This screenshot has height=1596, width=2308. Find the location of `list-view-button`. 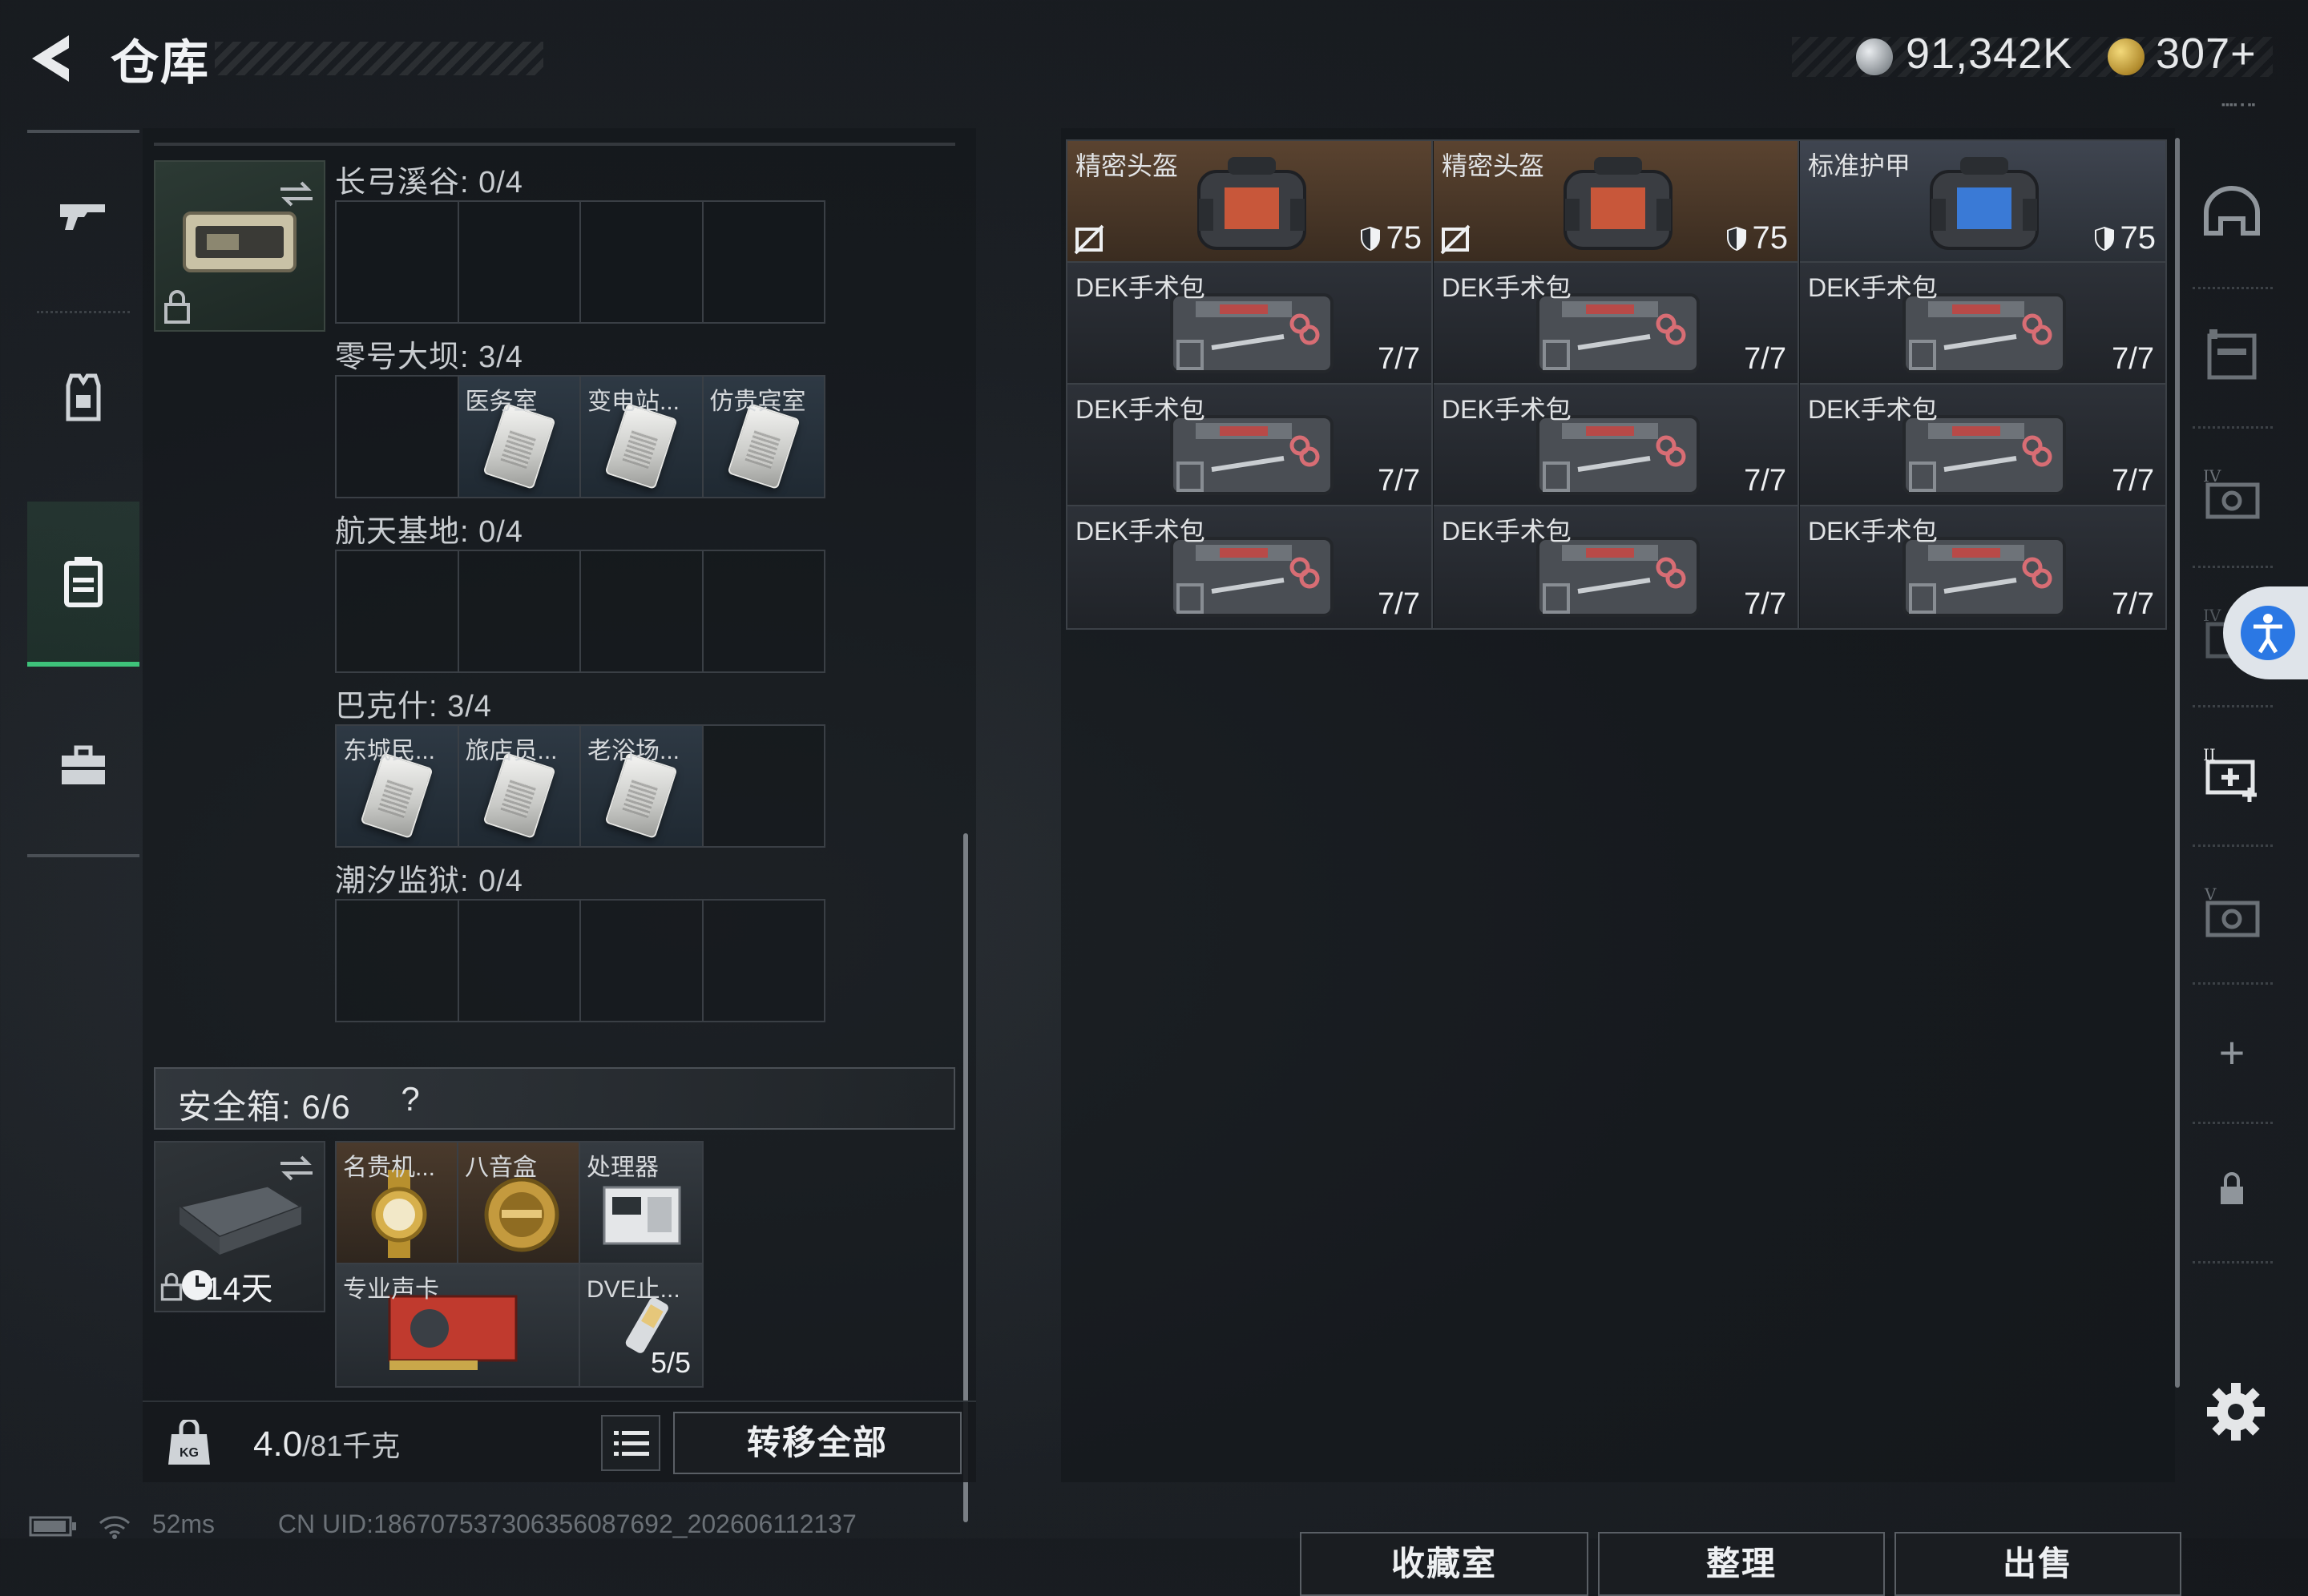

list-view-button is located at coordinates (630, 1443).